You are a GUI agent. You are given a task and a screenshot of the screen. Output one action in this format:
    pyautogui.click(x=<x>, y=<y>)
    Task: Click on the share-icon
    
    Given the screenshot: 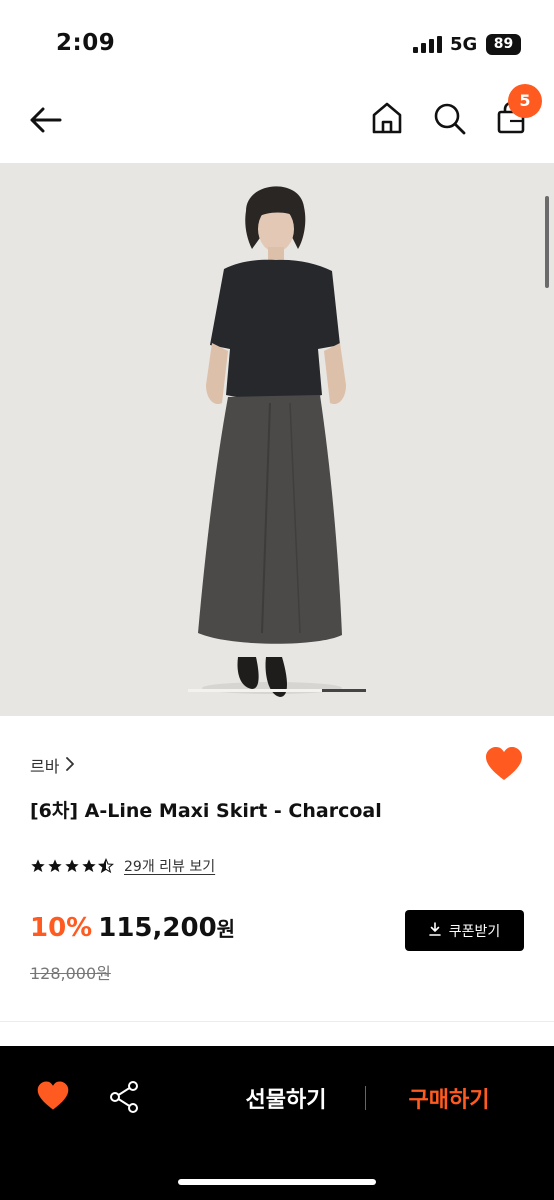 What is the action you would take?
    pyautogui.click(x=124, y=1097)
    